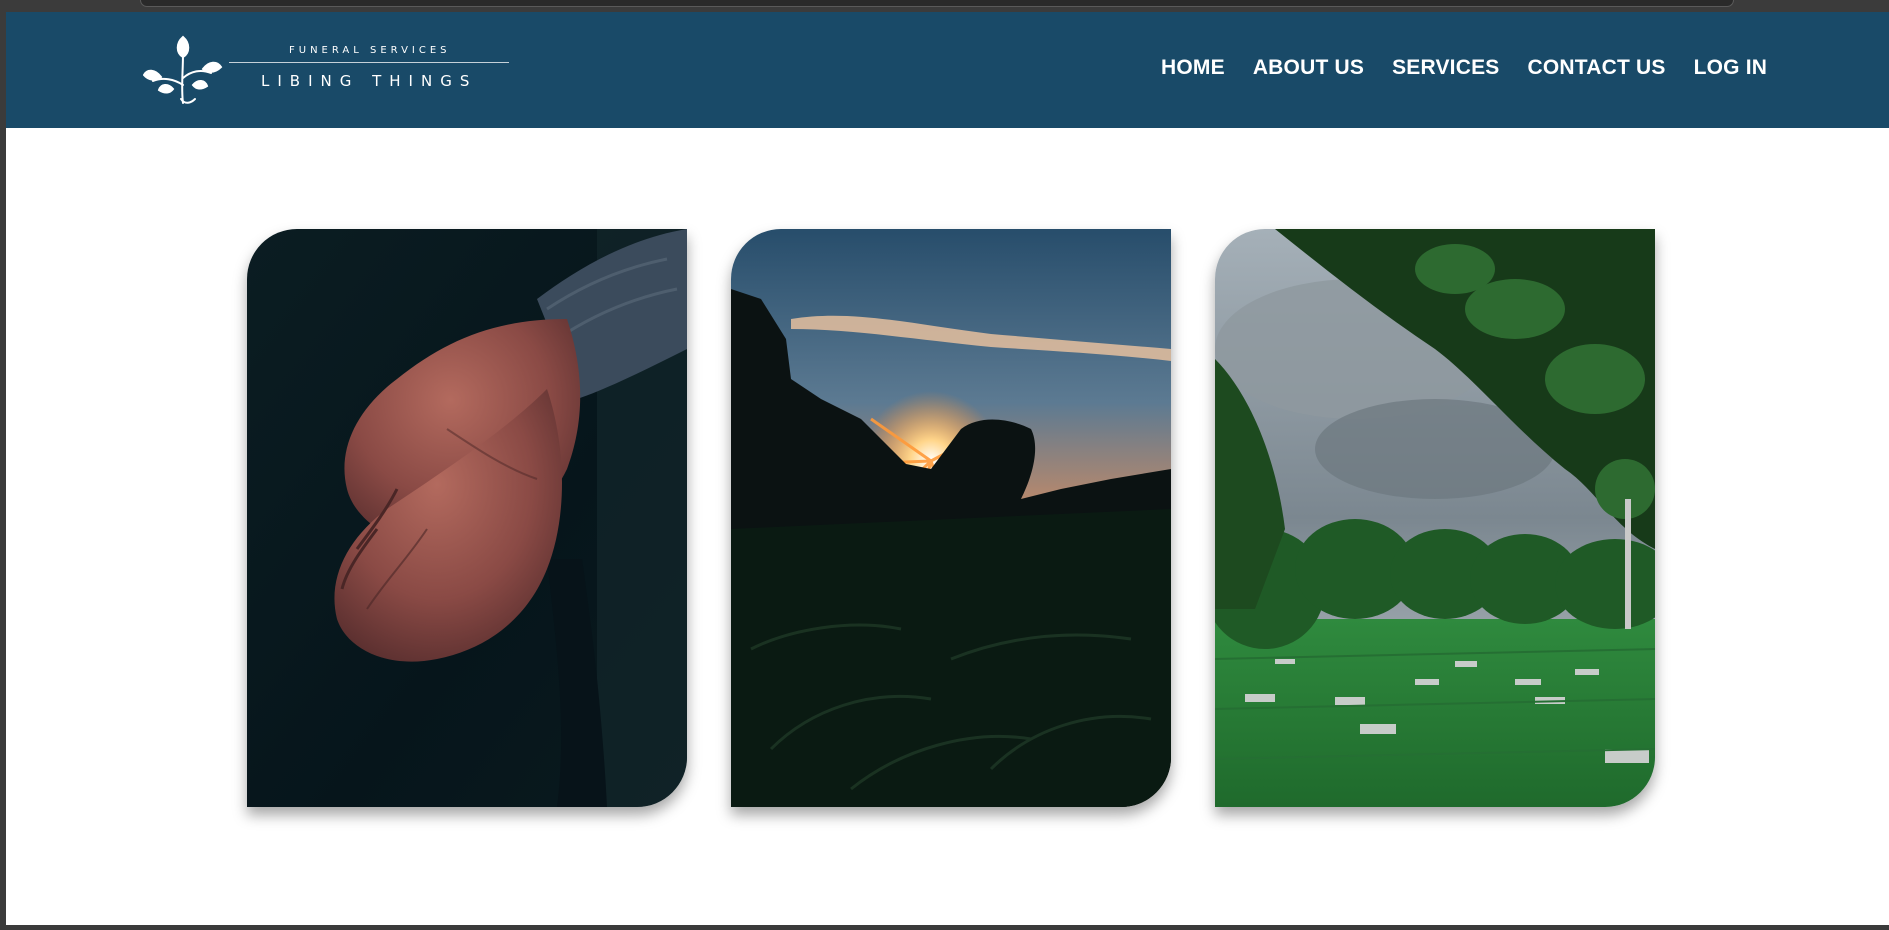  Describe the element at coordinates (370, 50) in the screenshot. I see `logo-tagline: FUNERAL SERVICES` at that location.